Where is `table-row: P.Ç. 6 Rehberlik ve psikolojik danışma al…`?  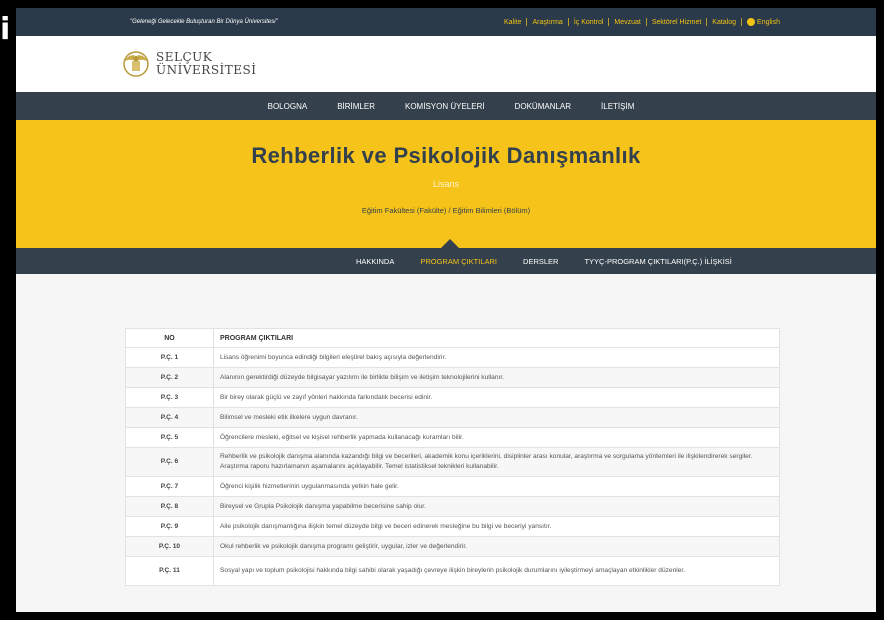
table-row: P.Ç. 6 Rehberlik ve psikolojik danışma al… is located at coordinates (452, 462).